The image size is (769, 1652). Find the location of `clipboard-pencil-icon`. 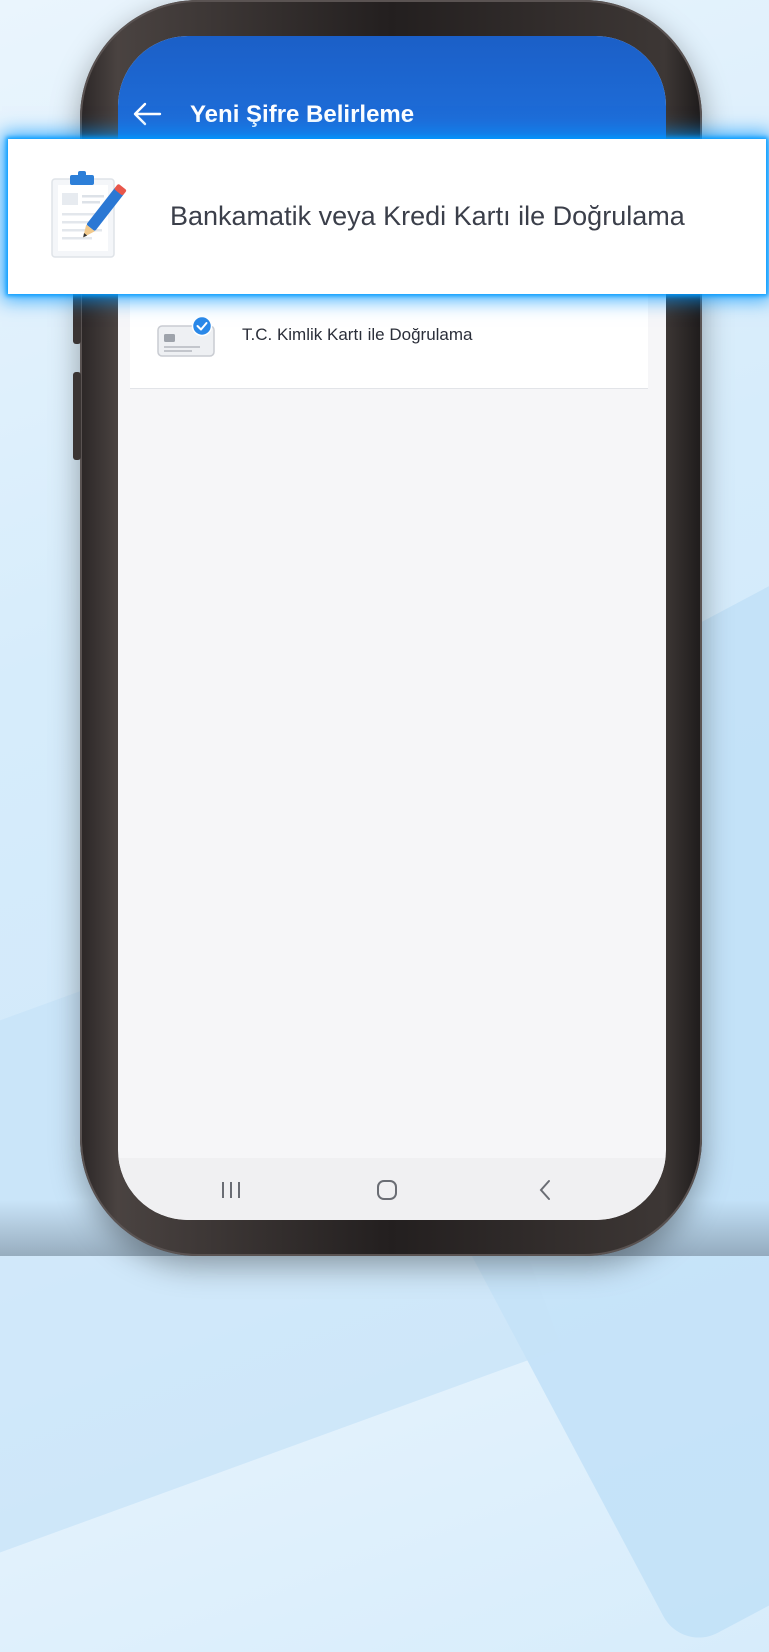

clipboard-pencil-icon is located at coordinates (88, 215).